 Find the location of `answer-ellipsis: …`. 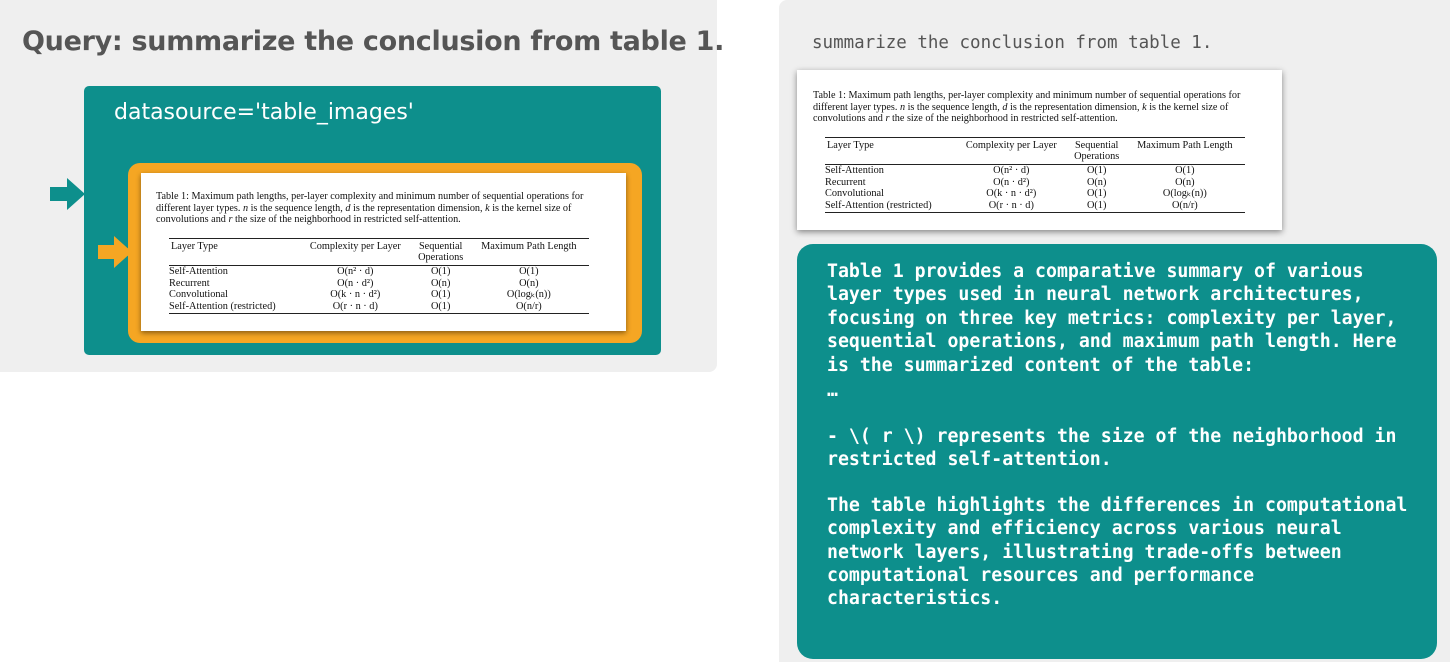

answer-ellipsis: … is located at coordinates (832, 391).